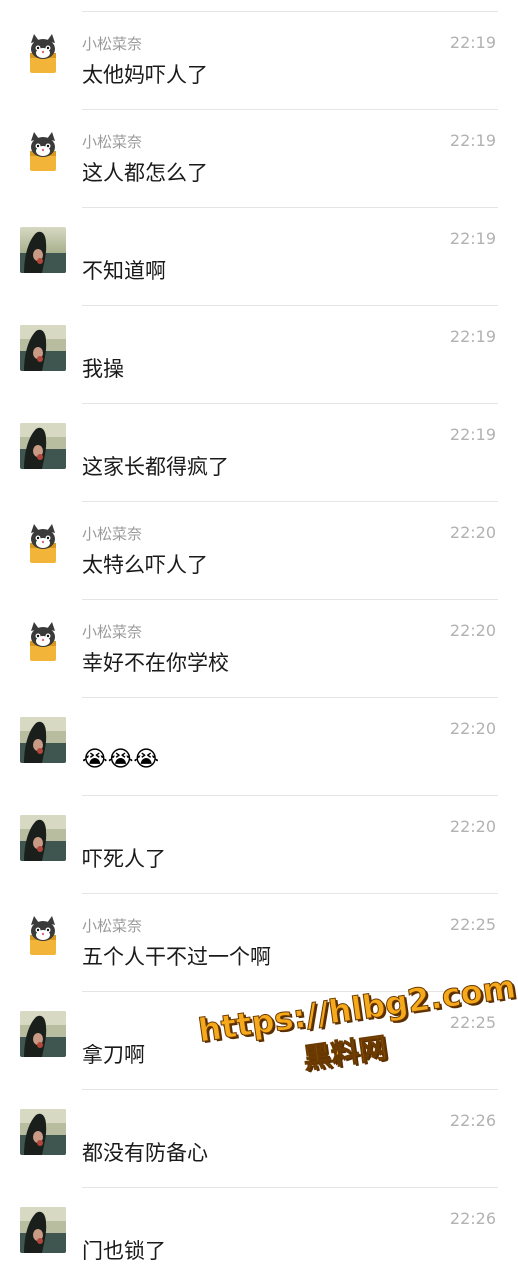 Image resolution: width=518 pixels, height=1285 pixels. What do you see at coordinates (155, 663) in the screenshot?
I see `message-text: 幸好不在你学校` at bounding box center [155, 663].